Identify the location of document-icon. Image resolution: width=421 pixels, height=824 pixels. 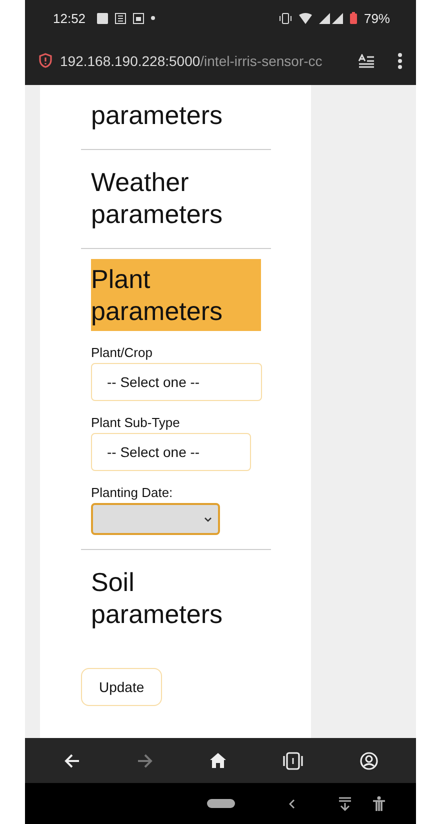
(120, 18).